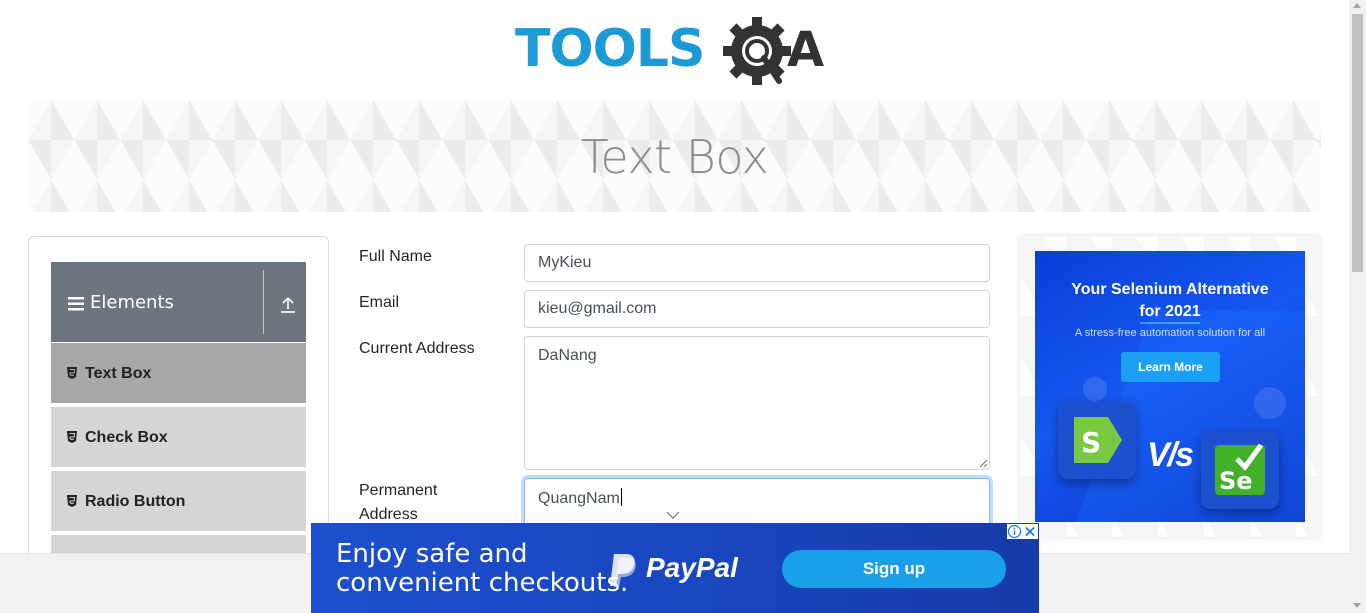 This screenshot has width=1366, height=613. I want to click on permanent-address-value: QuangNam, so click(579, 498).